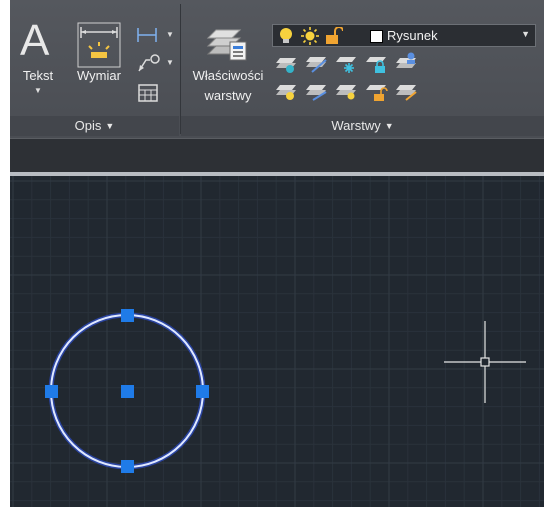  I want to click on panel-separator, so click(180, 69).